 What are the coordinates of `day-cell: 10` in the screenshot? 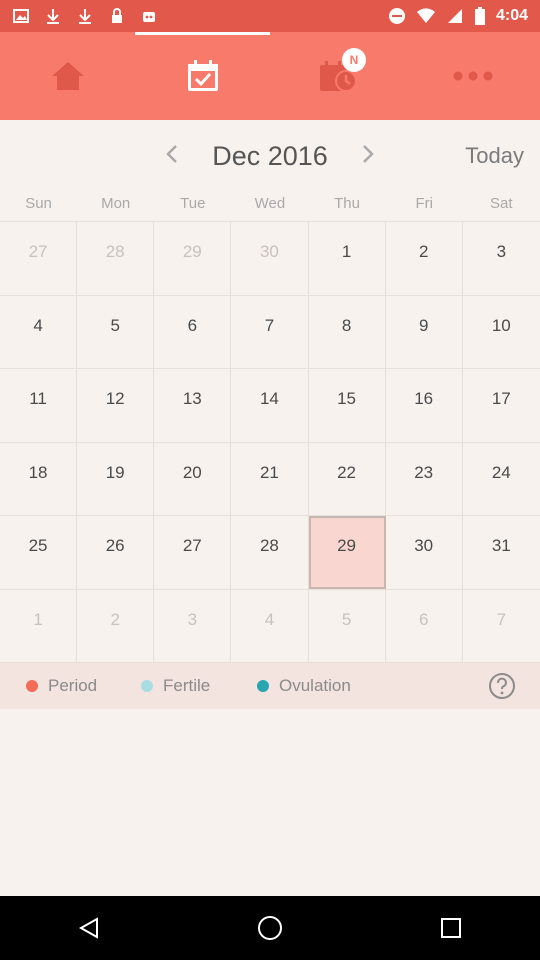 It's located at (501, 332).